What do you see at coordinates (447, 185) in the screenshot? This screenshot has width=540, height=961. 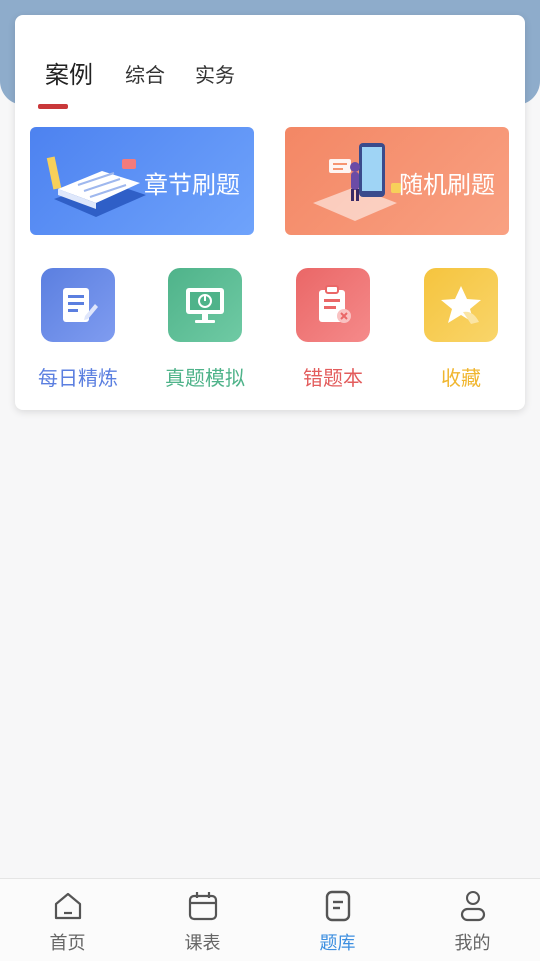 I see `random-practice-label: 随机刷题` at bounding box center [447, 185].